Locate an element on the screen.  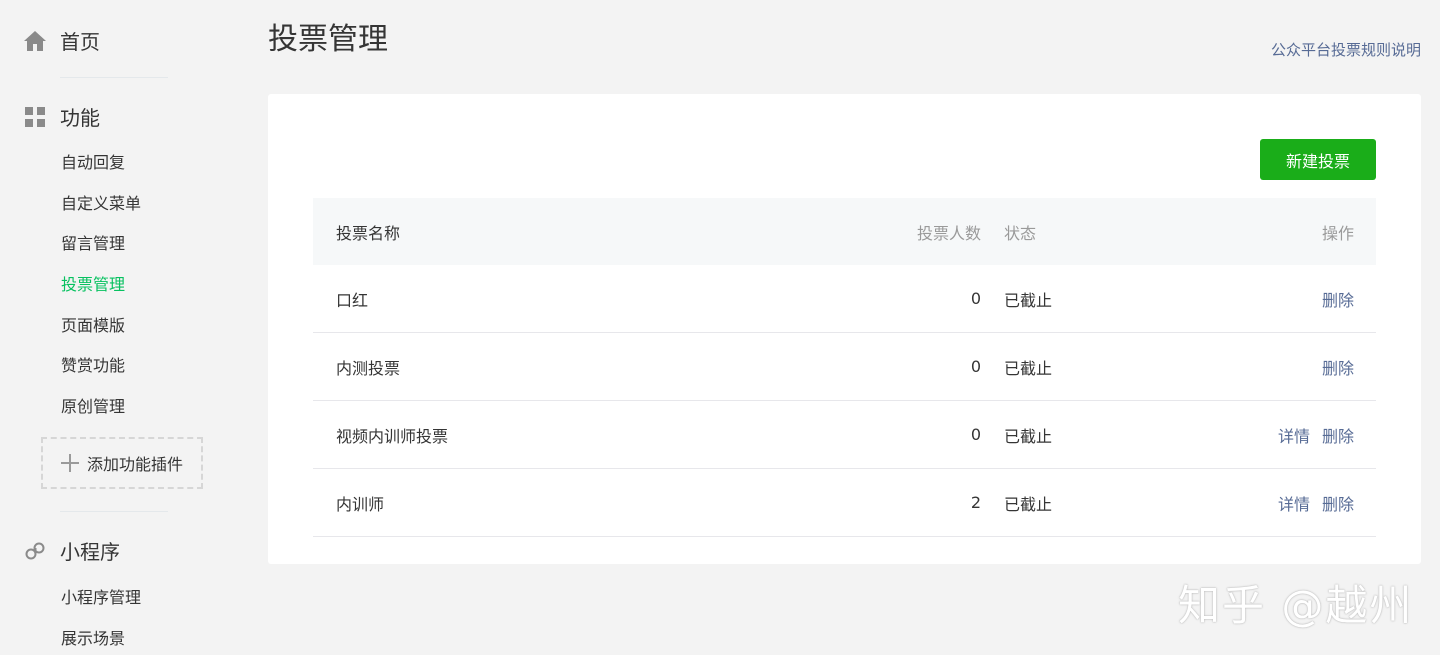
sidebar-item-comments: 留言管理 is located at coordinates (93, 244).